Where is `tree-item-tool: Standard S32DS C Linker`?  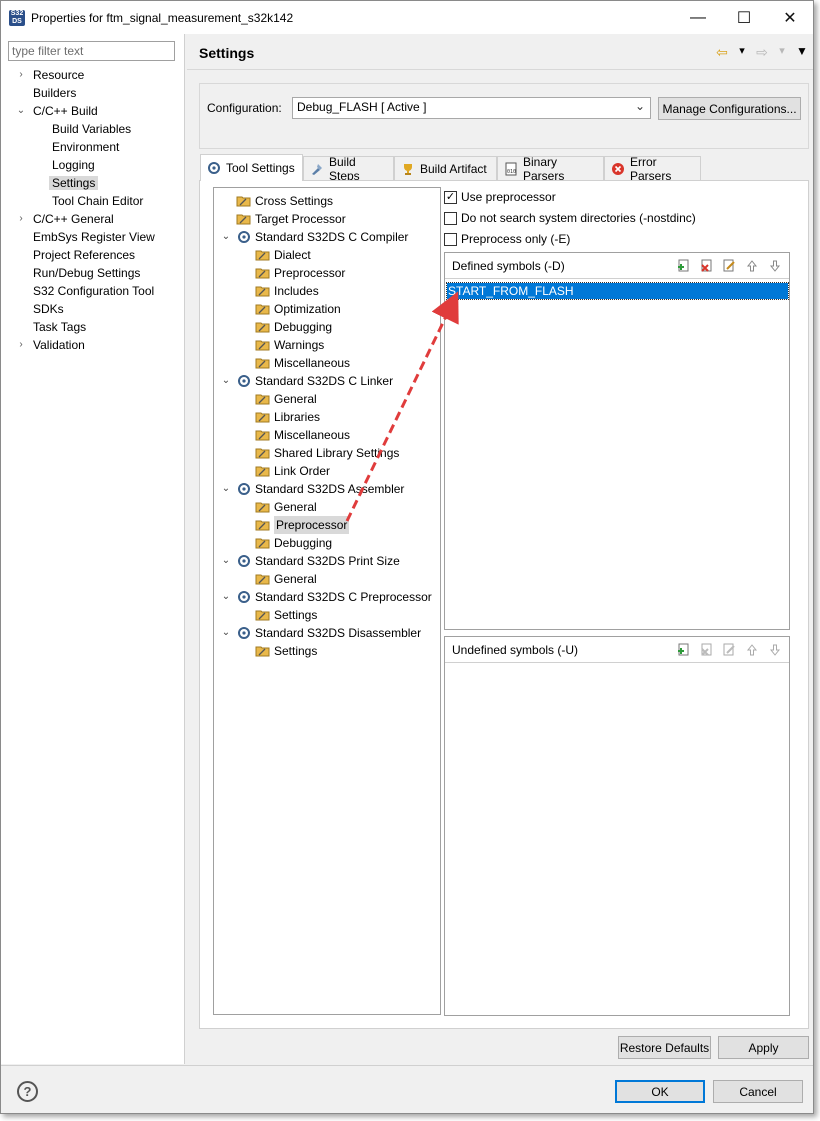 tree-item-tool: Standard S32DS C Linker is located at coordinates (314, 381).